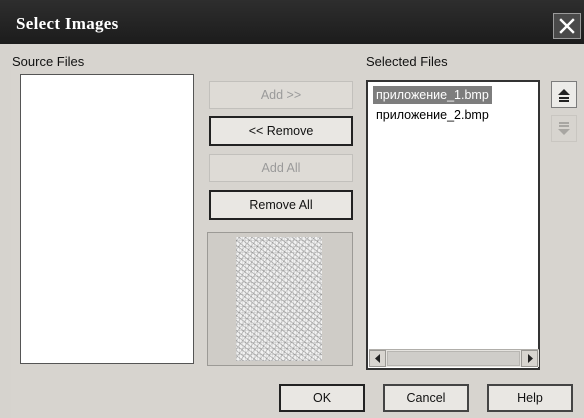 The image size is (584, 418). I want to click on move-down-icon, so click(564, 128).